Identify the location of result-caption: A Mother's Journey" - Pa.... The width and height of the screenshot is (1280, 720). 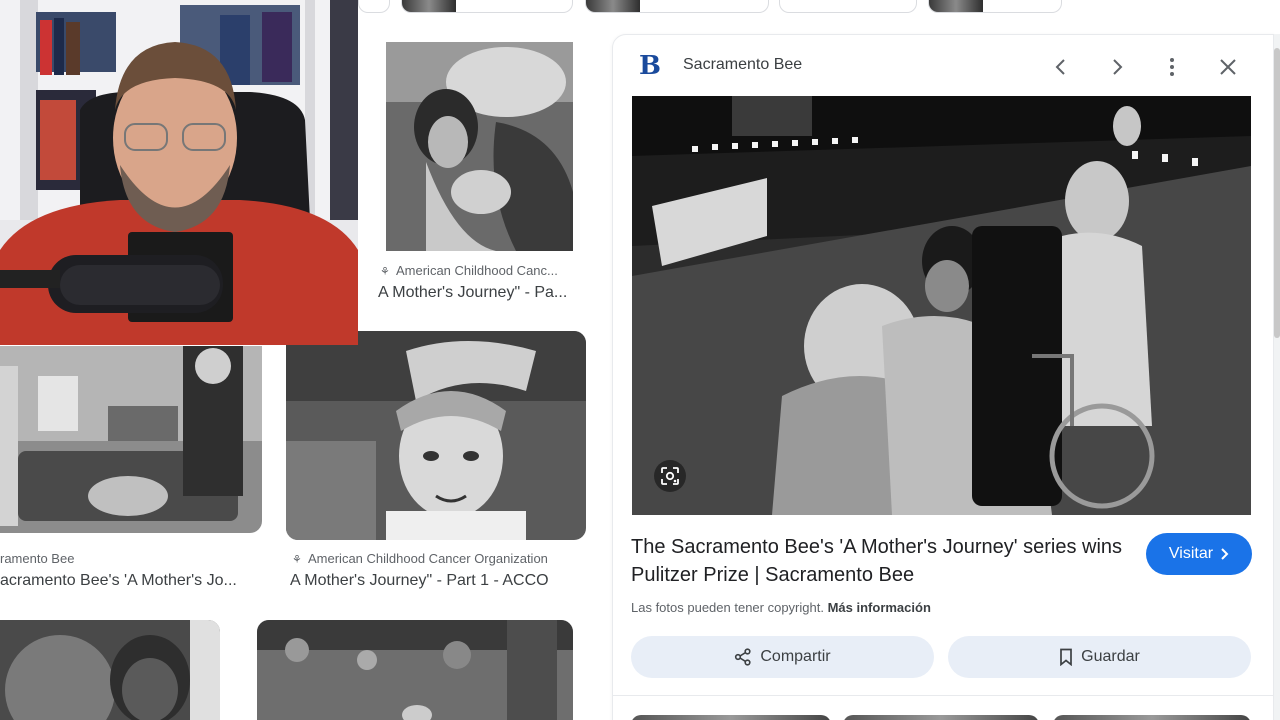
(483, 293).